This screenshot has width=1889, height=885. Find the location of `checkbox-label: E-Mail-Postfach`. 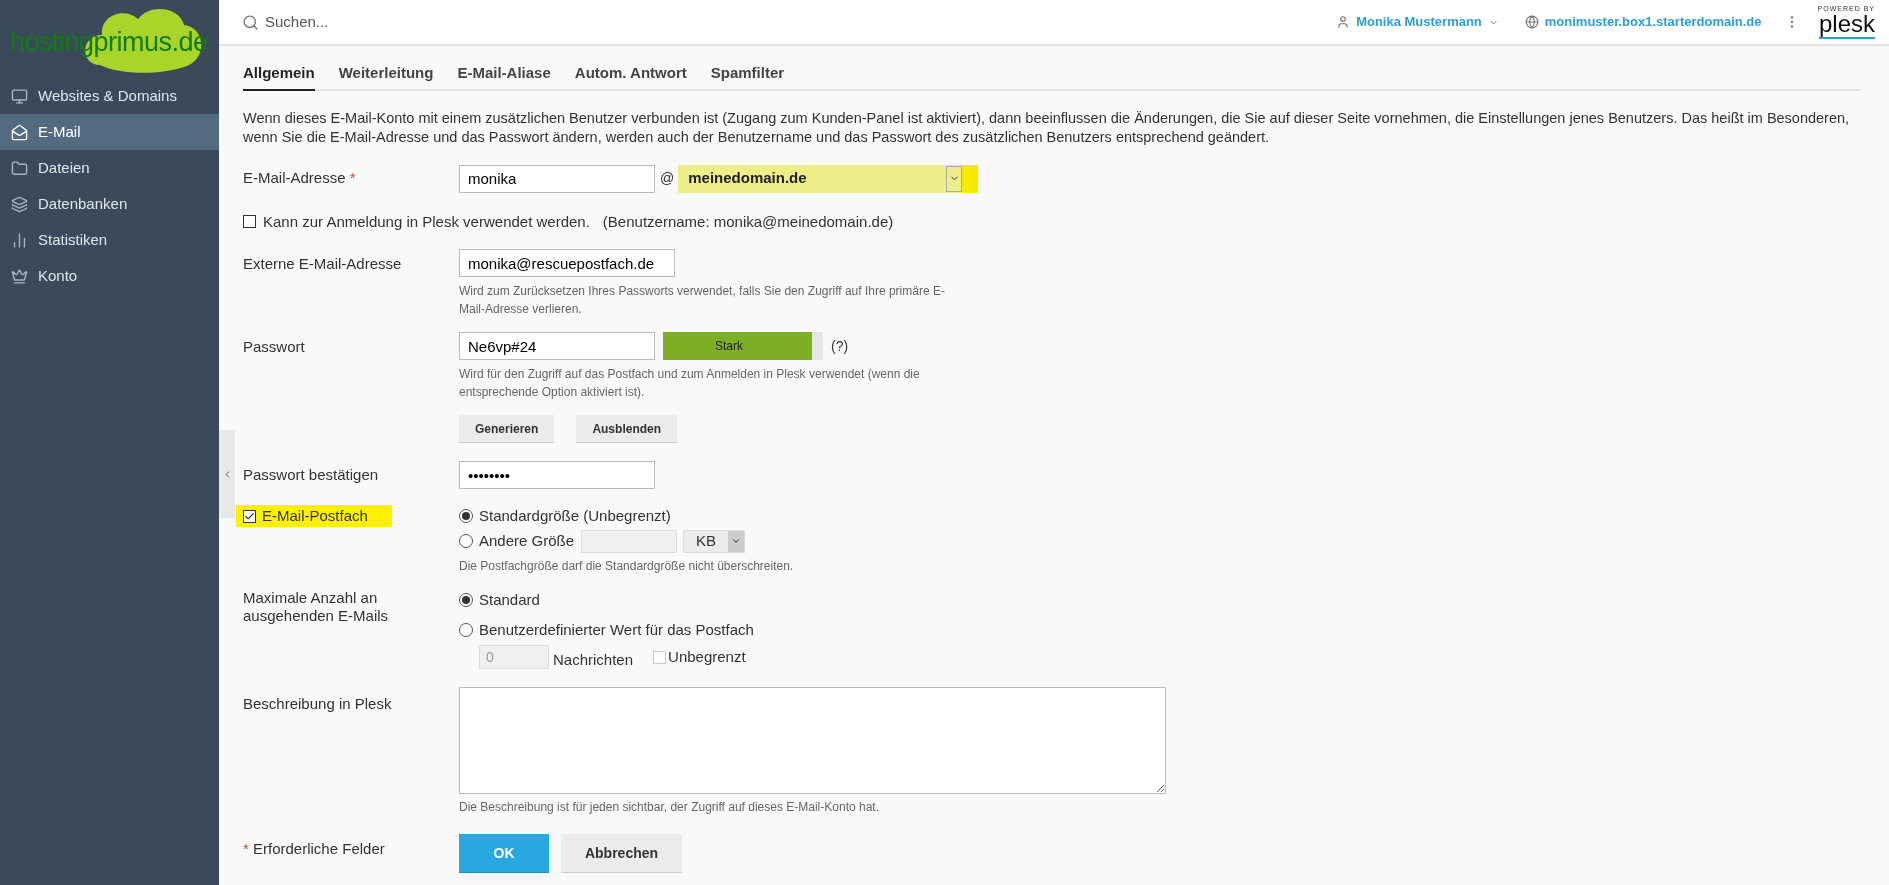

checkbox-label: E-Mail-Postfach is located at coordinates (315, 515).